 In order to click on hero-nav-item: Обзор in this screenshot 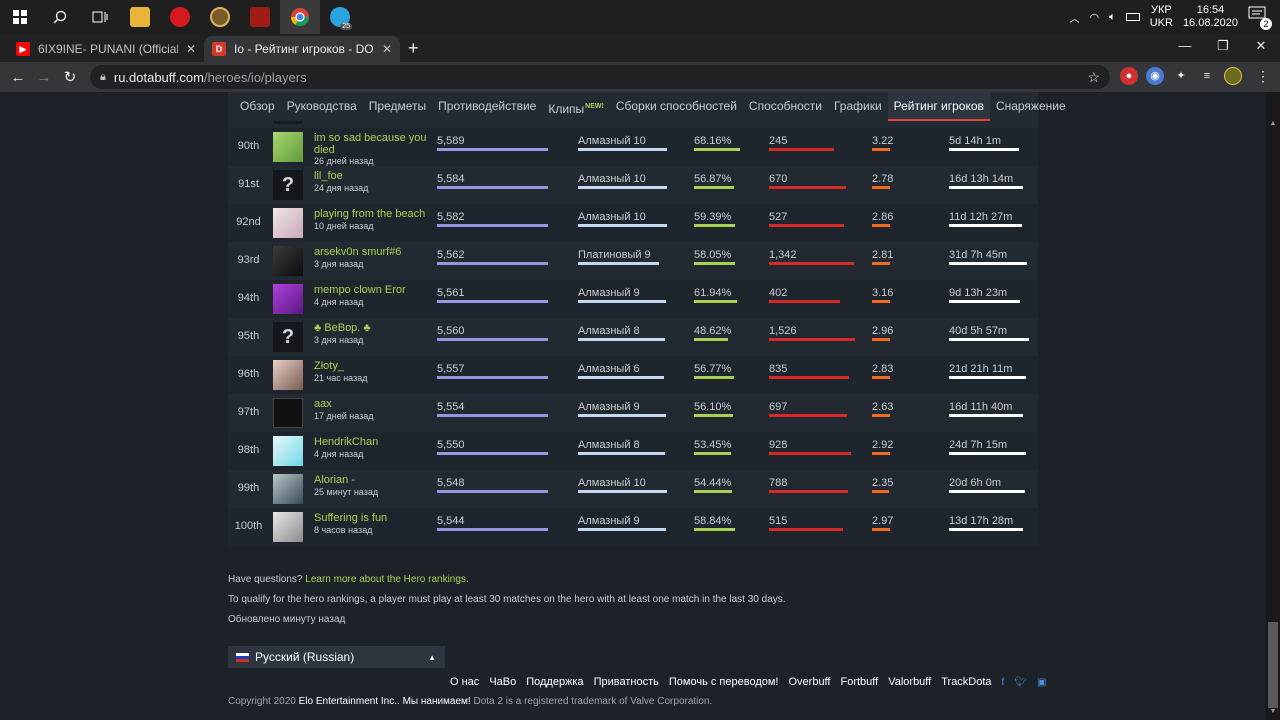, I will do `click(257, 106)`.